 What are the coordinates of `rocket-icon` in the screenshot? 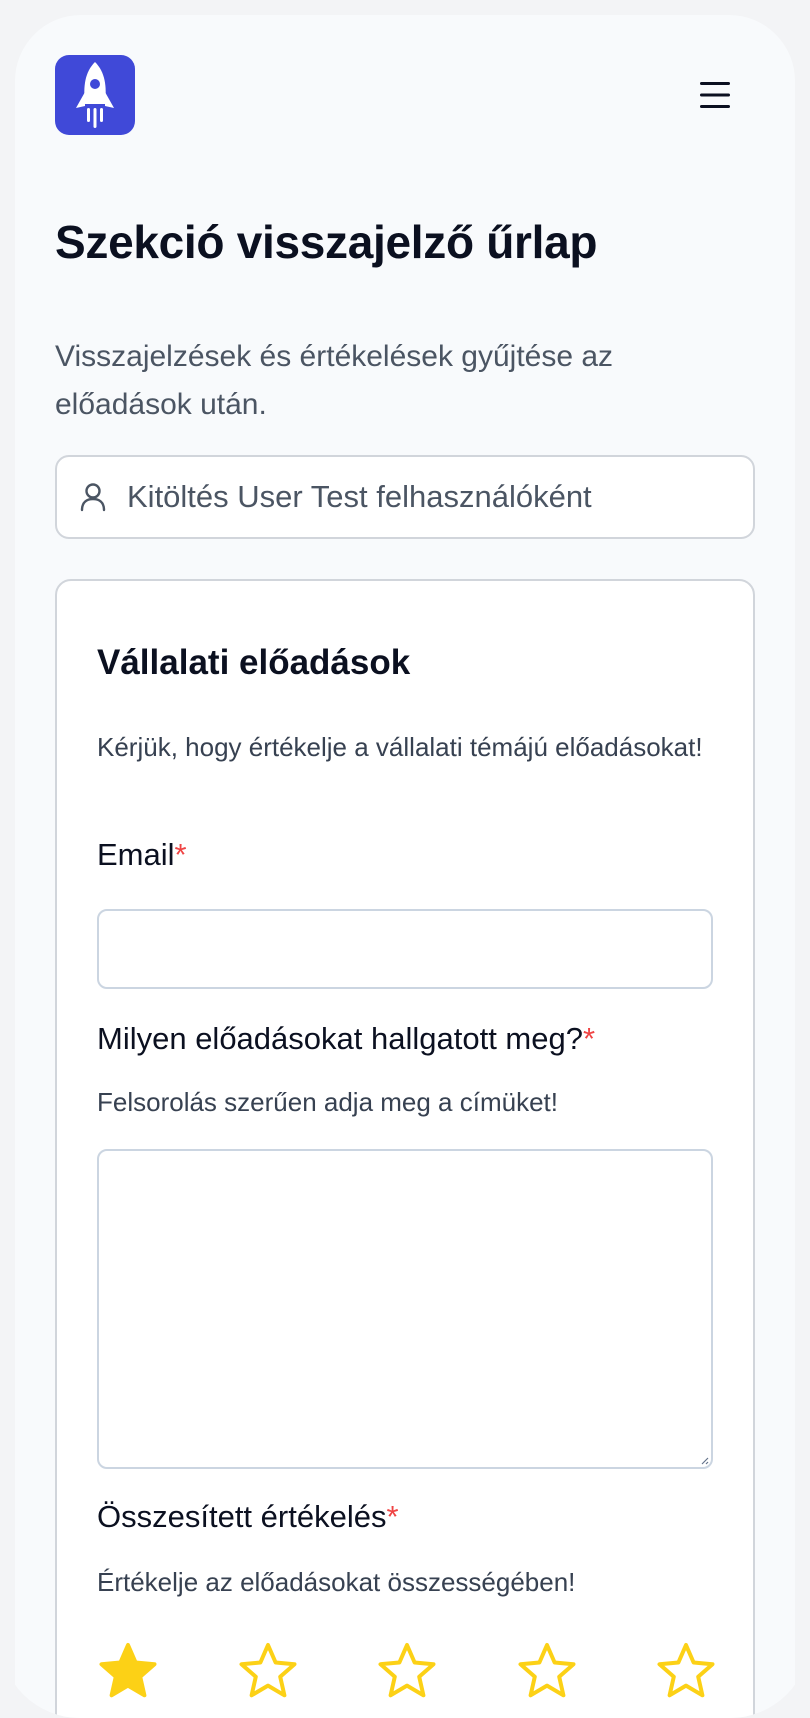 It's located at (95, 95).